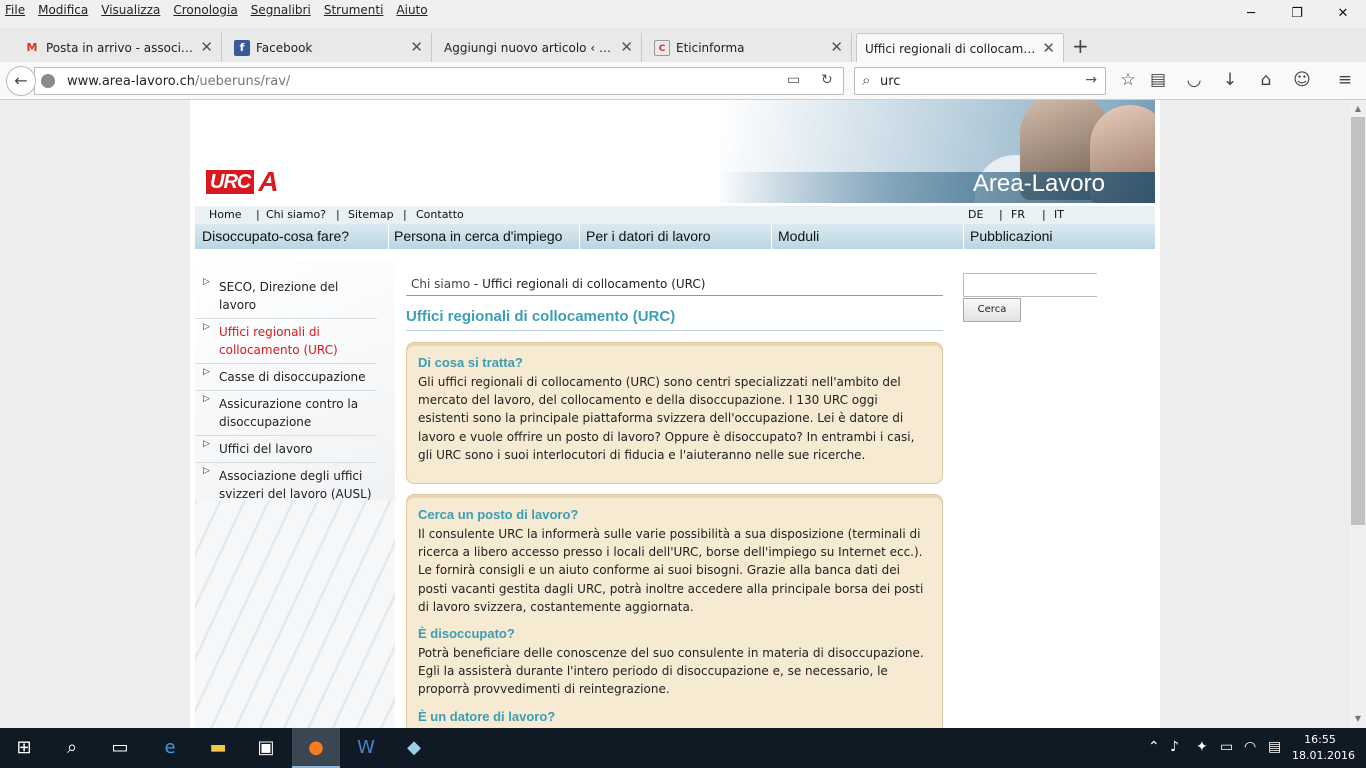 The height and width of the screenshot is (768, 1366). Describe the element at coordinates (648, 236) in the screenshot. I see `nav-datori-lavoro: Per i datori di lavoro` at that location.